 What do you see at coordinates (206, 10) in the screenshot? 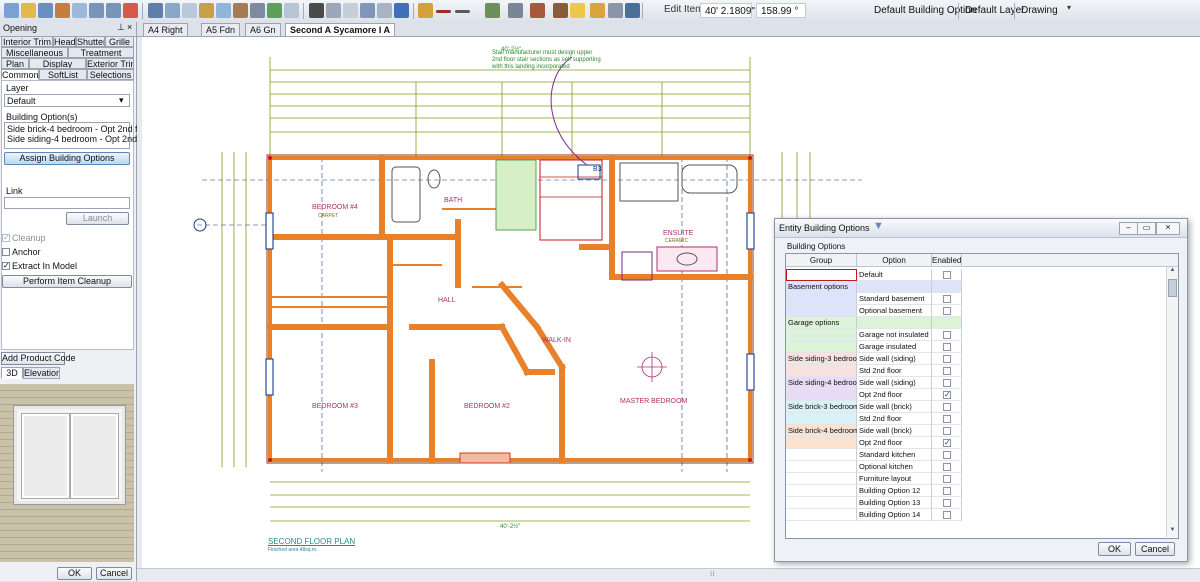
I see `door-tool-icon` at bounding box center [206, 10].